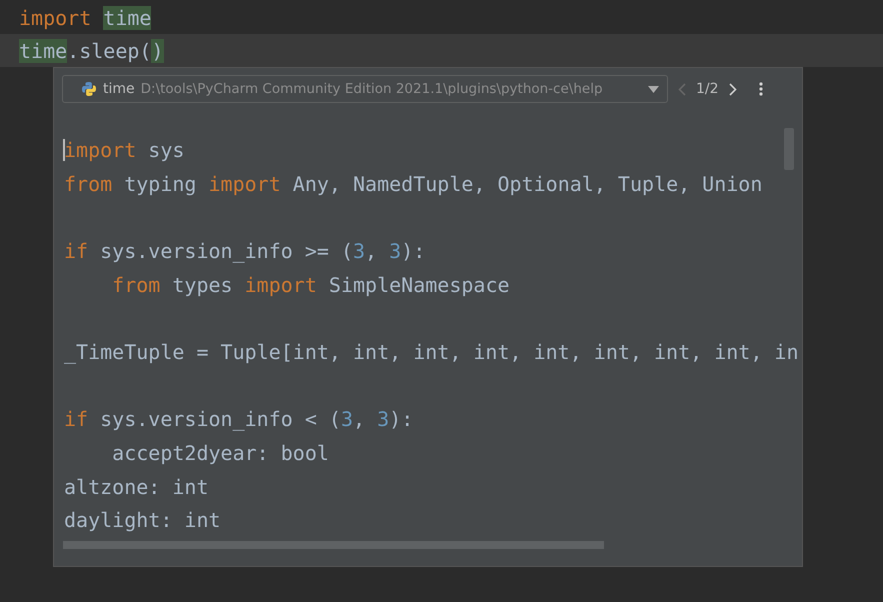 This screenshot has width=883, height=602. What do you see at coordinates (760, 89) in the screenshot?
I see `more-icon` at bounding box center [760, 89].